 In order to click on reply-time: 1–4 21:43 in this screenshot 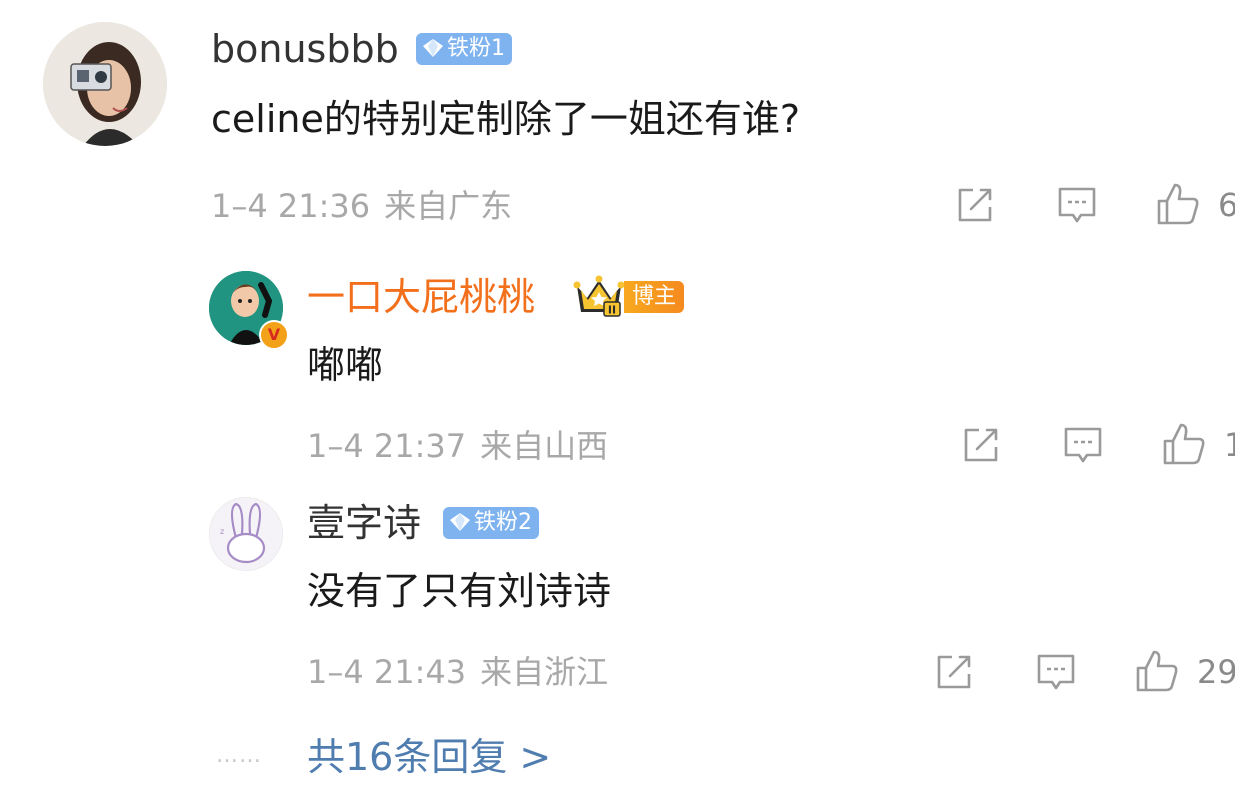, I will do `click(387, 672)`.